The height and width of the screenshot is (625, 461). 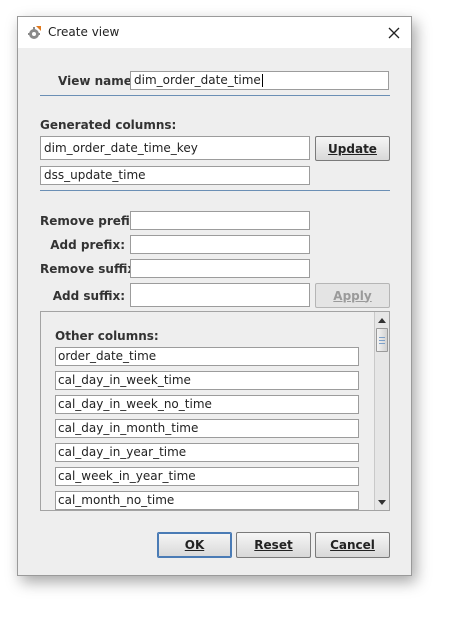 What do you see at coordinates (107, 336) in the screenshot?
I see `other-columns-label: Other columns:` at bounding box center [107, 336].